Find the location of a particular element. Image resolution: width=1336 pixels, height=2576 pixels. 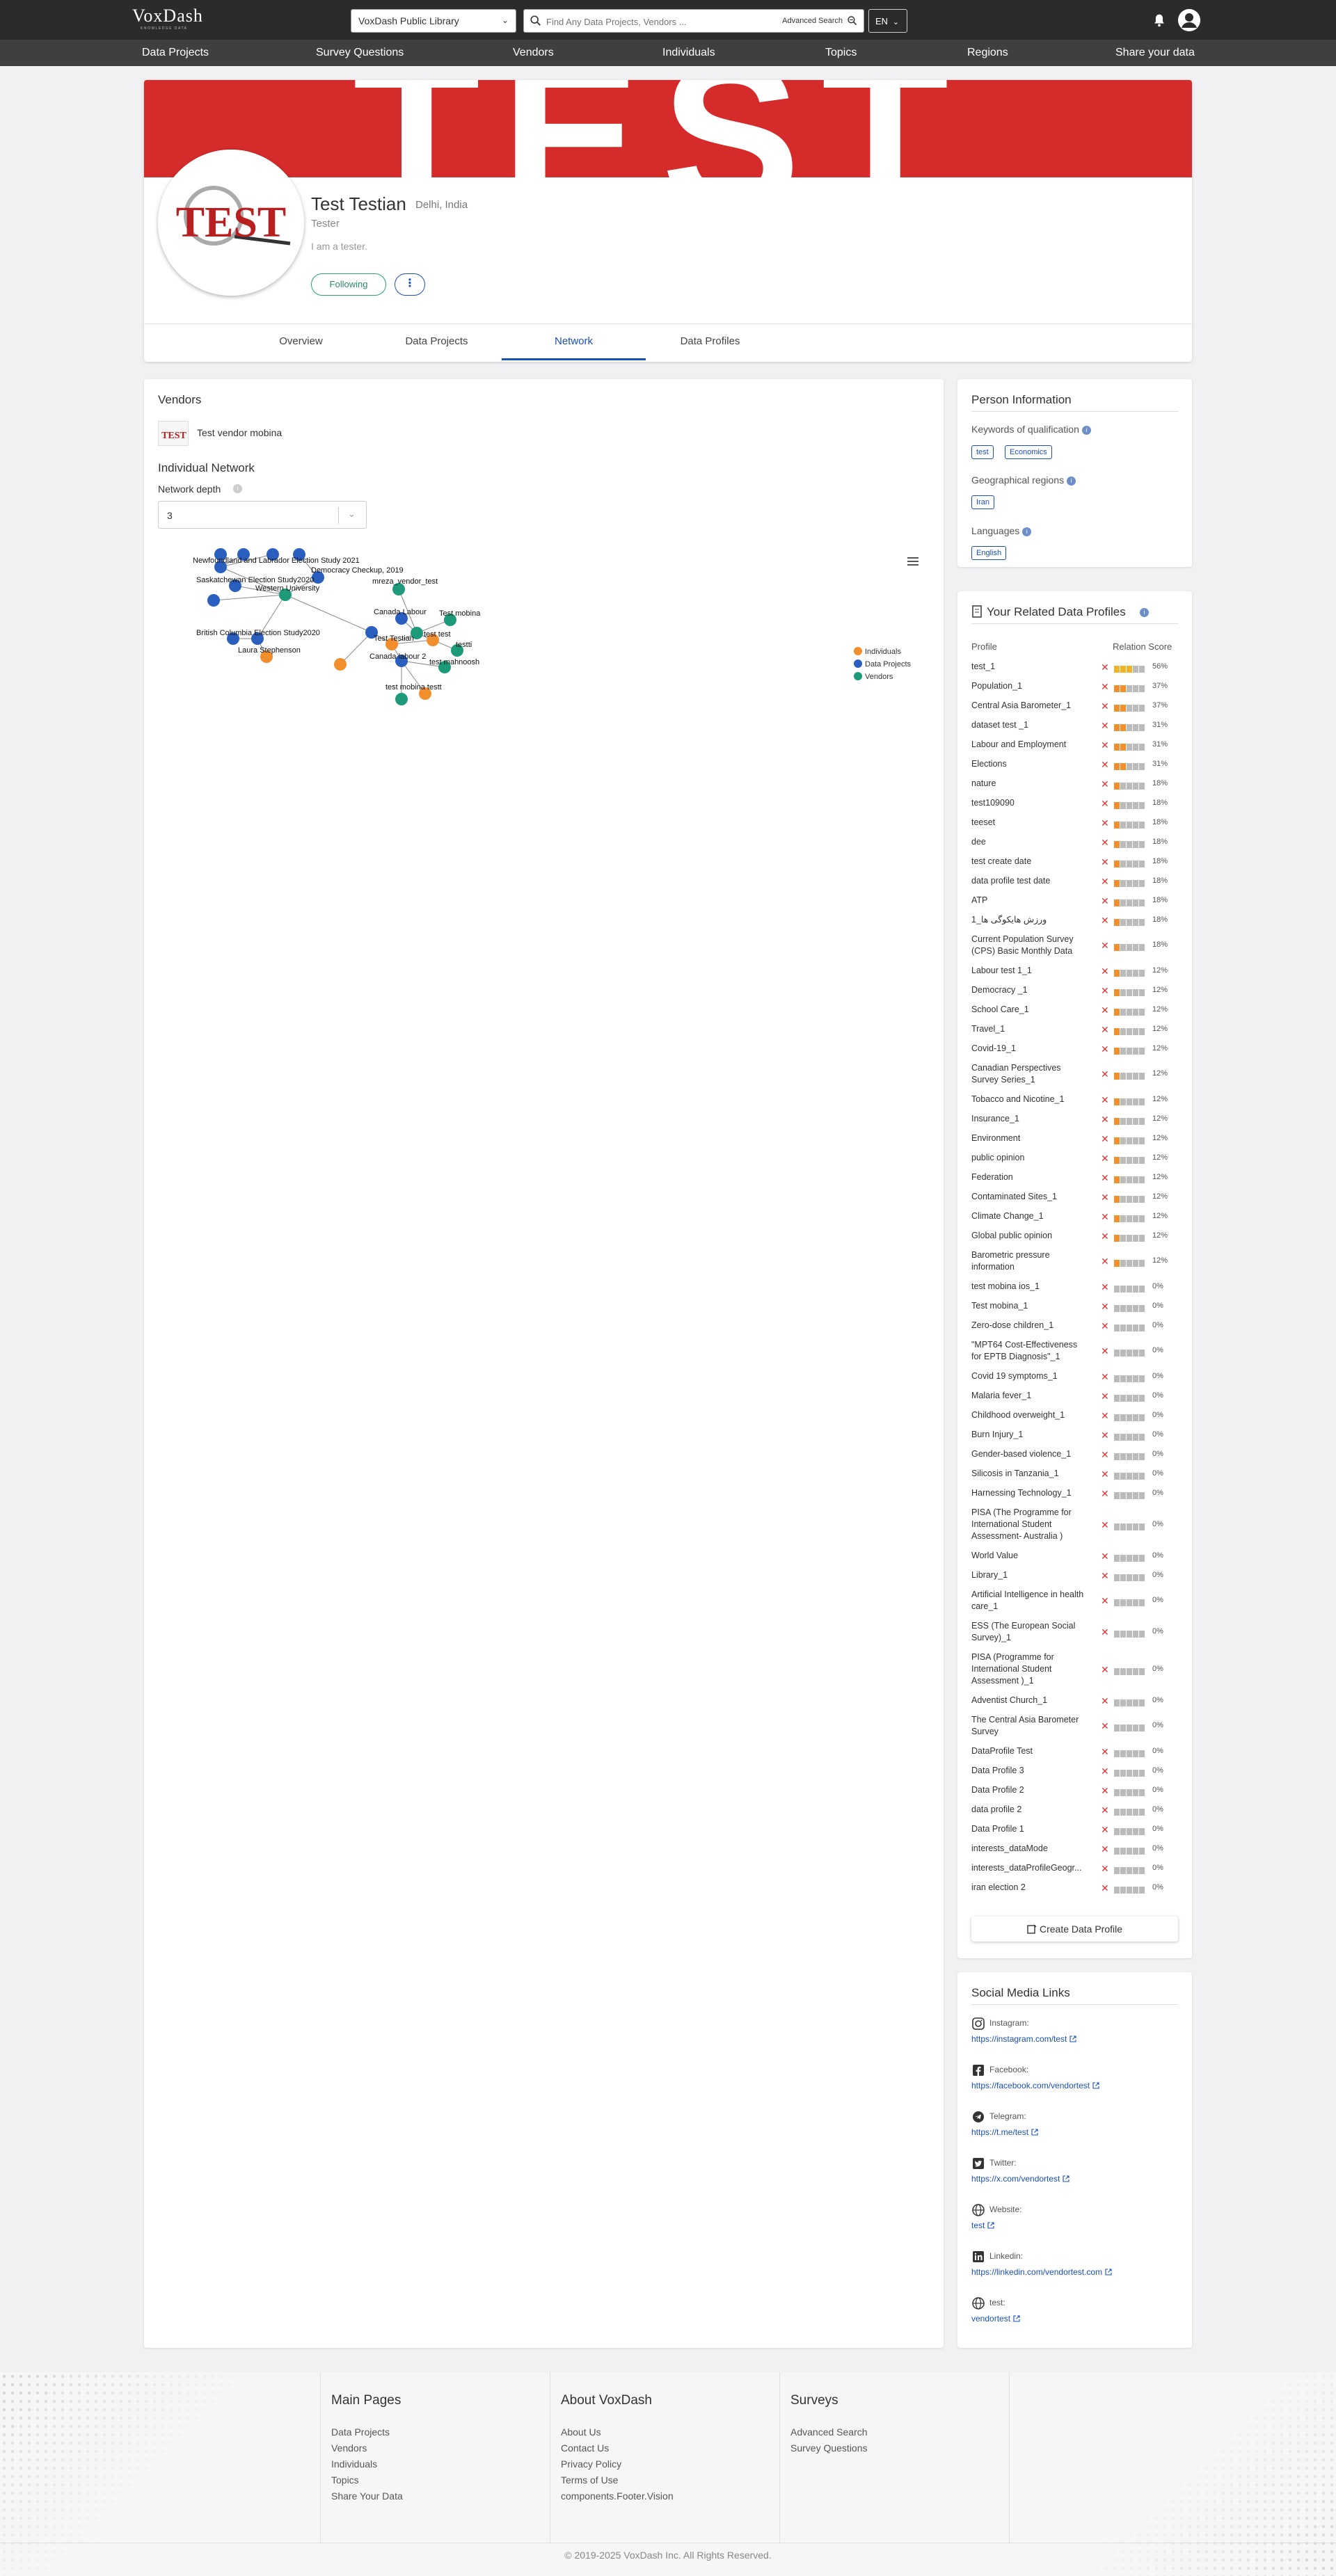

region-chip: Iran is located at coordinates (982, 502).